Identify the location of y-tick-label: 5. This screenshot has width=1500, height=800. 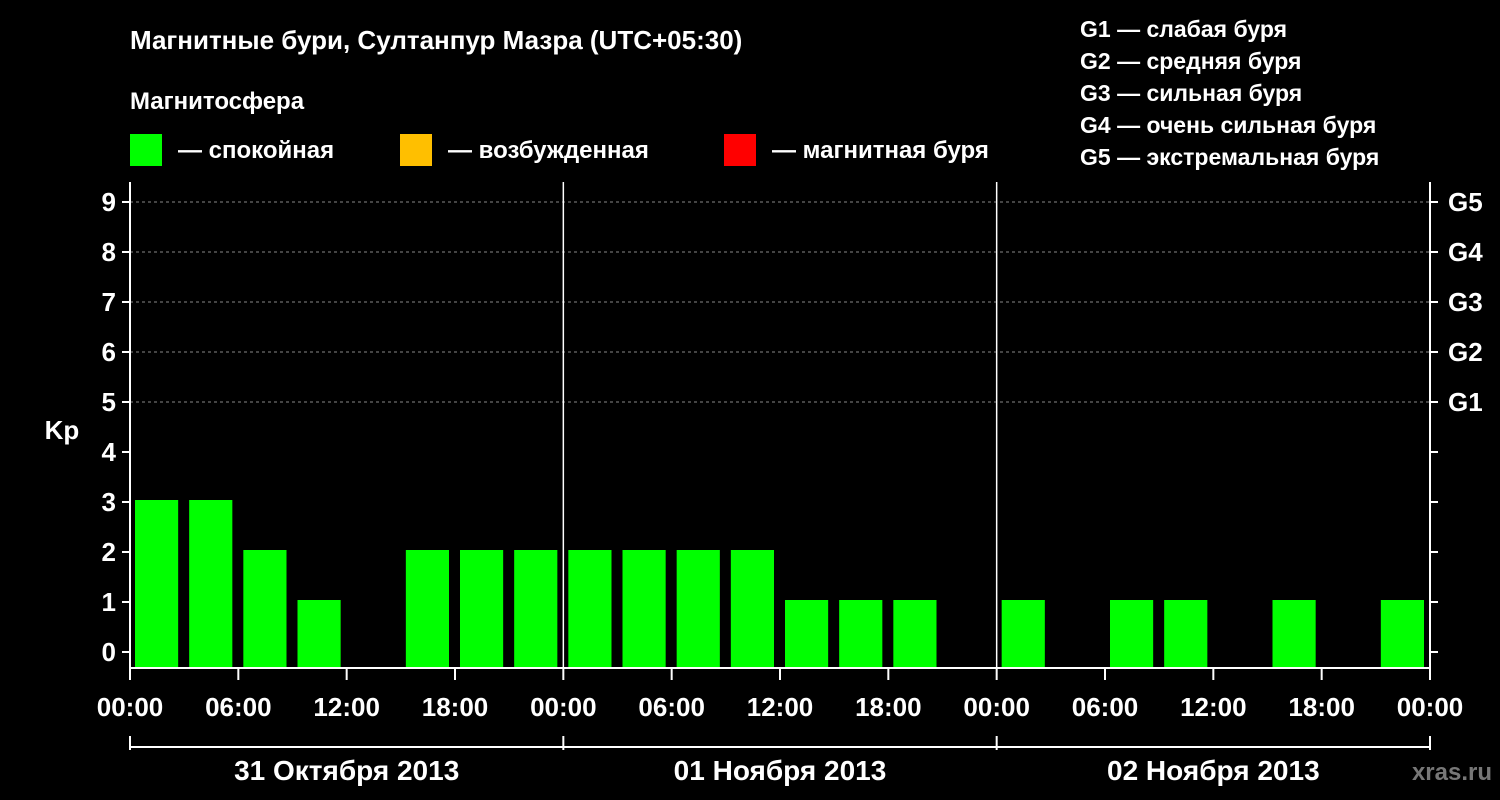
(109, 402).